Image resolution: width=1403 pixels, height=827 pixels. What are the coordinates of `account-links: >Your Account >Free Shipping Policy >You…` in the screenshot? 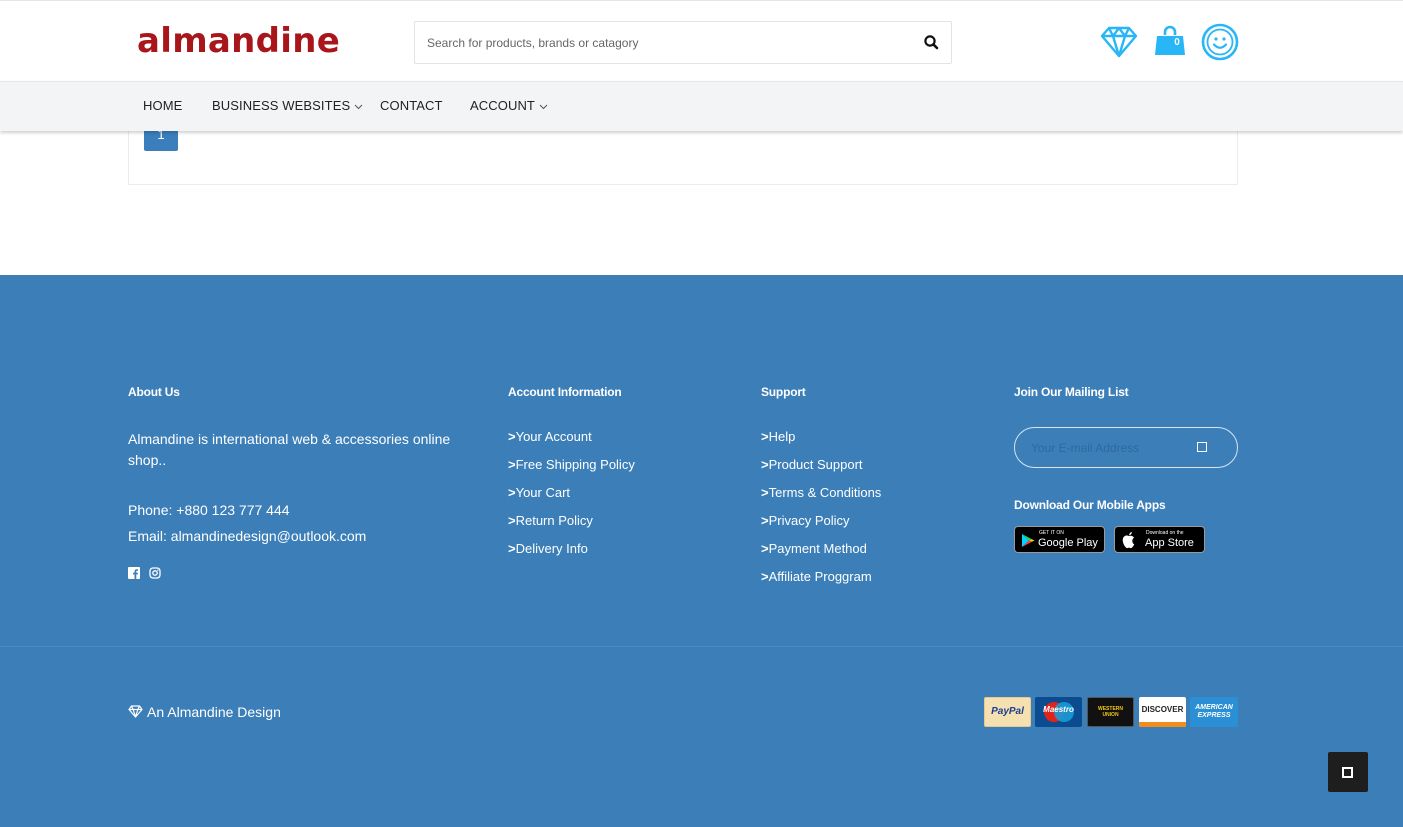 It's located at (571, 497).